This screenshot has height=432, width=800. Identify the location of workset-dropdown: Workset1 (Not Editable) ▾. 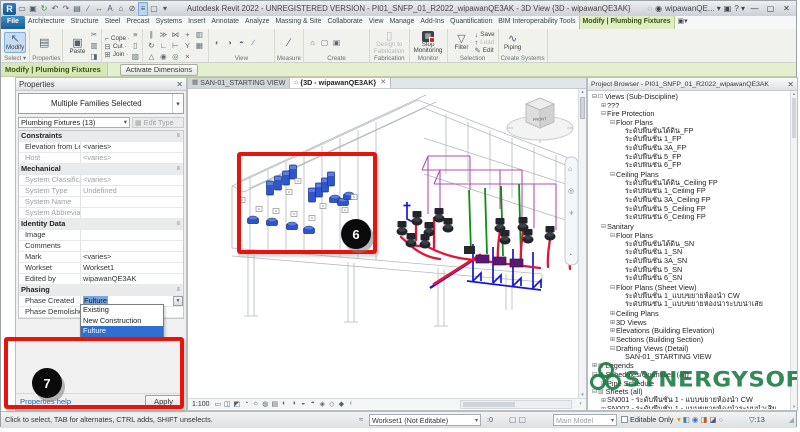
(425, 420).